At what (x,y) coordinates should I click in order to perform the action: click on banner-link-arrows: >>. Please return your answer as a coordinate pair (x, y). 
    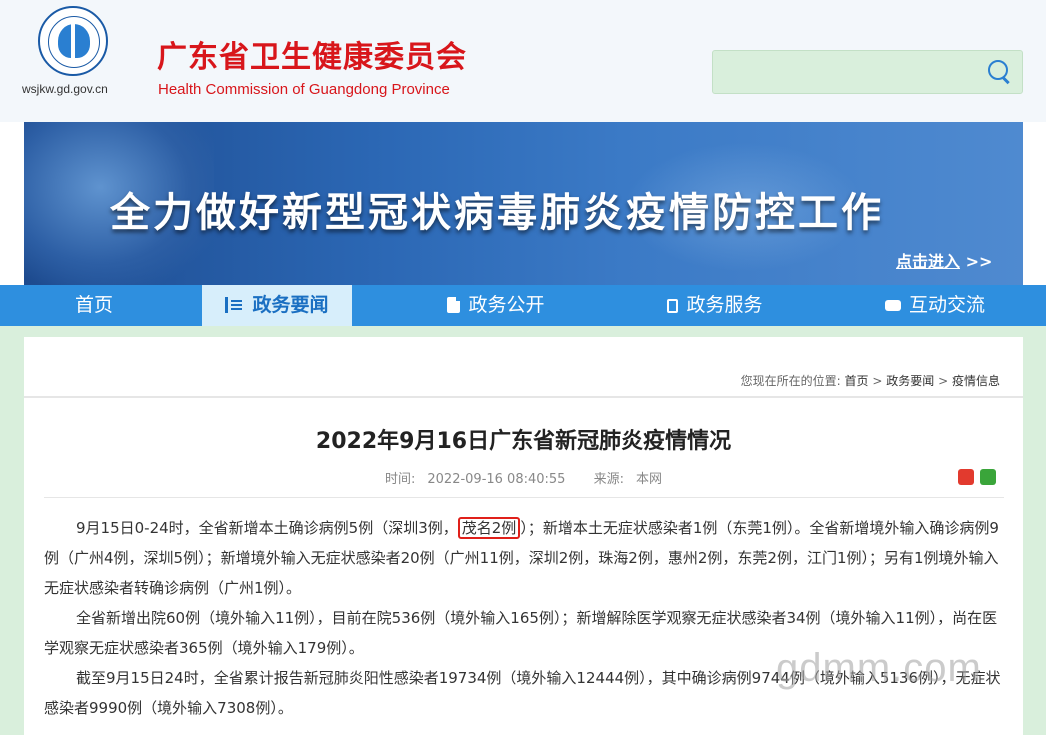
    Looking at the image, I should click on (979, 261).